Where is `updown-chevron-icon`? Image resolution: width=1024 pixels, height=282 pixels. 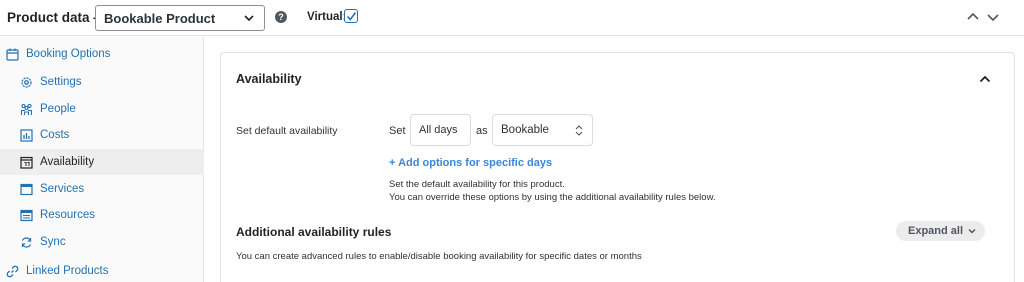
updown-chevron-icon is located at coordinates (579, 130).